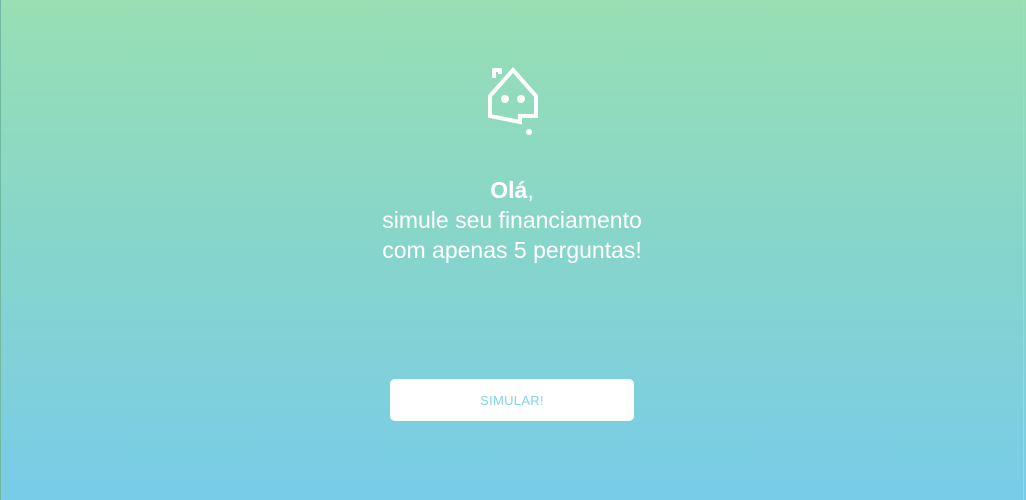 The height and width of the screenshot is (500, 1026). Describe the element at coordinates (530, 190) in the screenshot. I see `greeting-comma: ,` at that location.